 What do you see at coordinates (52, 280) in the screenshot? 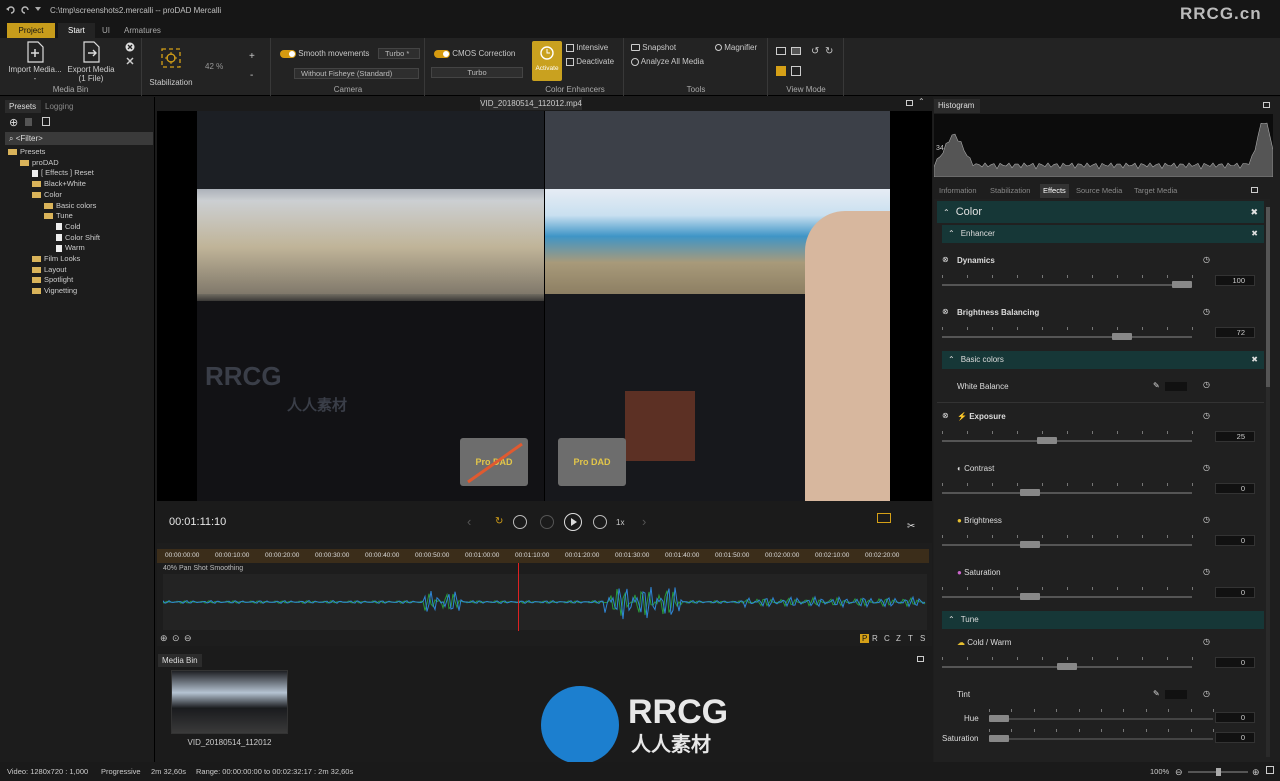
I see `tree-item: Spotlight` at bounding box center [52, 280].